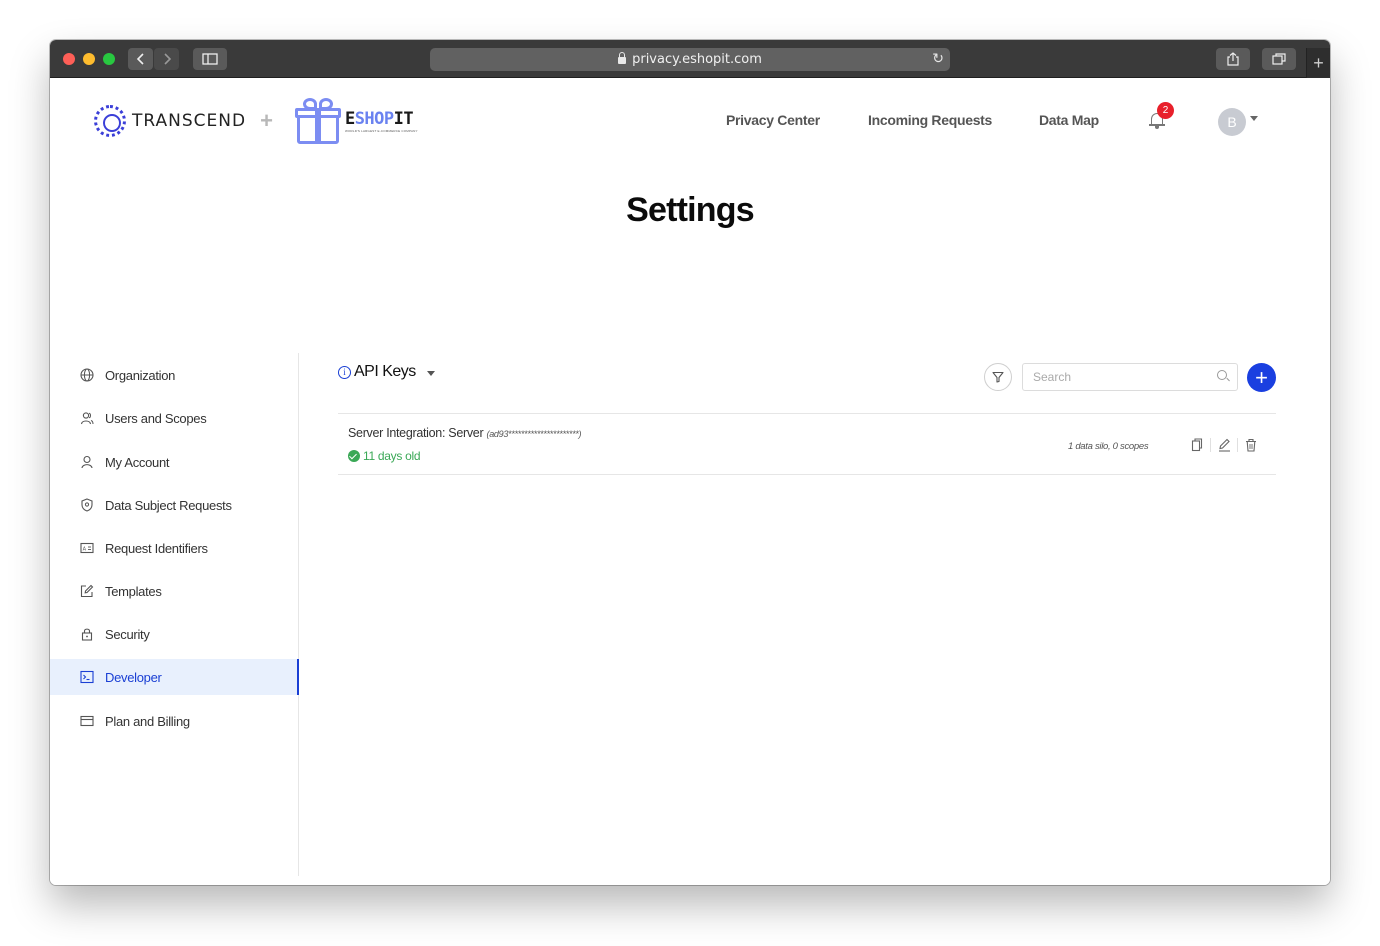 The height and width of the screenshot is (946, 1380). What do you see at coordinates (354, 456) in the screenshot?
I see `check-circle-icon` at bounding box center [354, 456].